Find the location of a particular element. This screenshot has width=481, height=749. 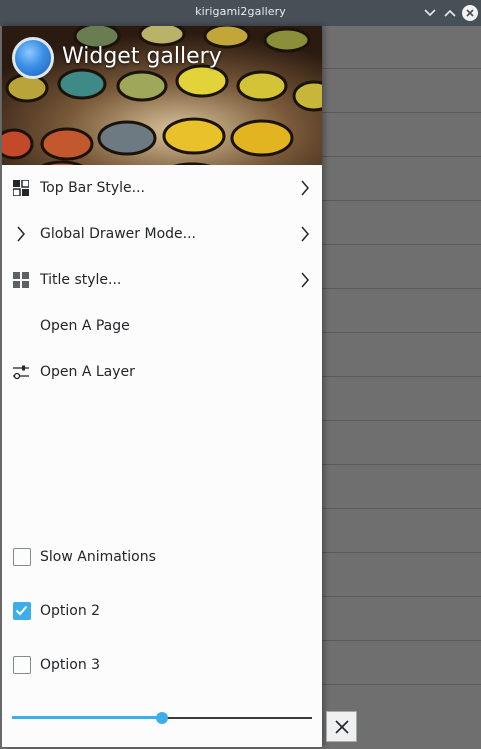

slider-fill is located at coordinates (87, 717).